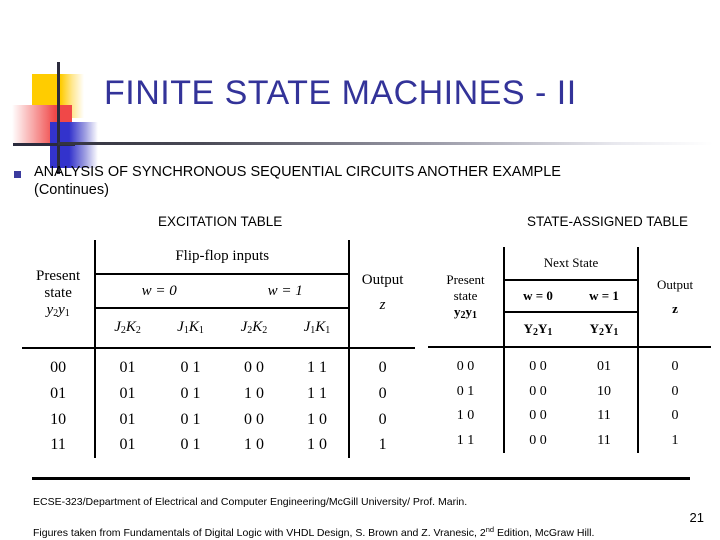 Image resolution: width=720 pixels, height=540 pixels. What do you see at coordinates (571, 264) in the screenshot?
I see `next-state-header: Next State` at bounding box center [571, 264].